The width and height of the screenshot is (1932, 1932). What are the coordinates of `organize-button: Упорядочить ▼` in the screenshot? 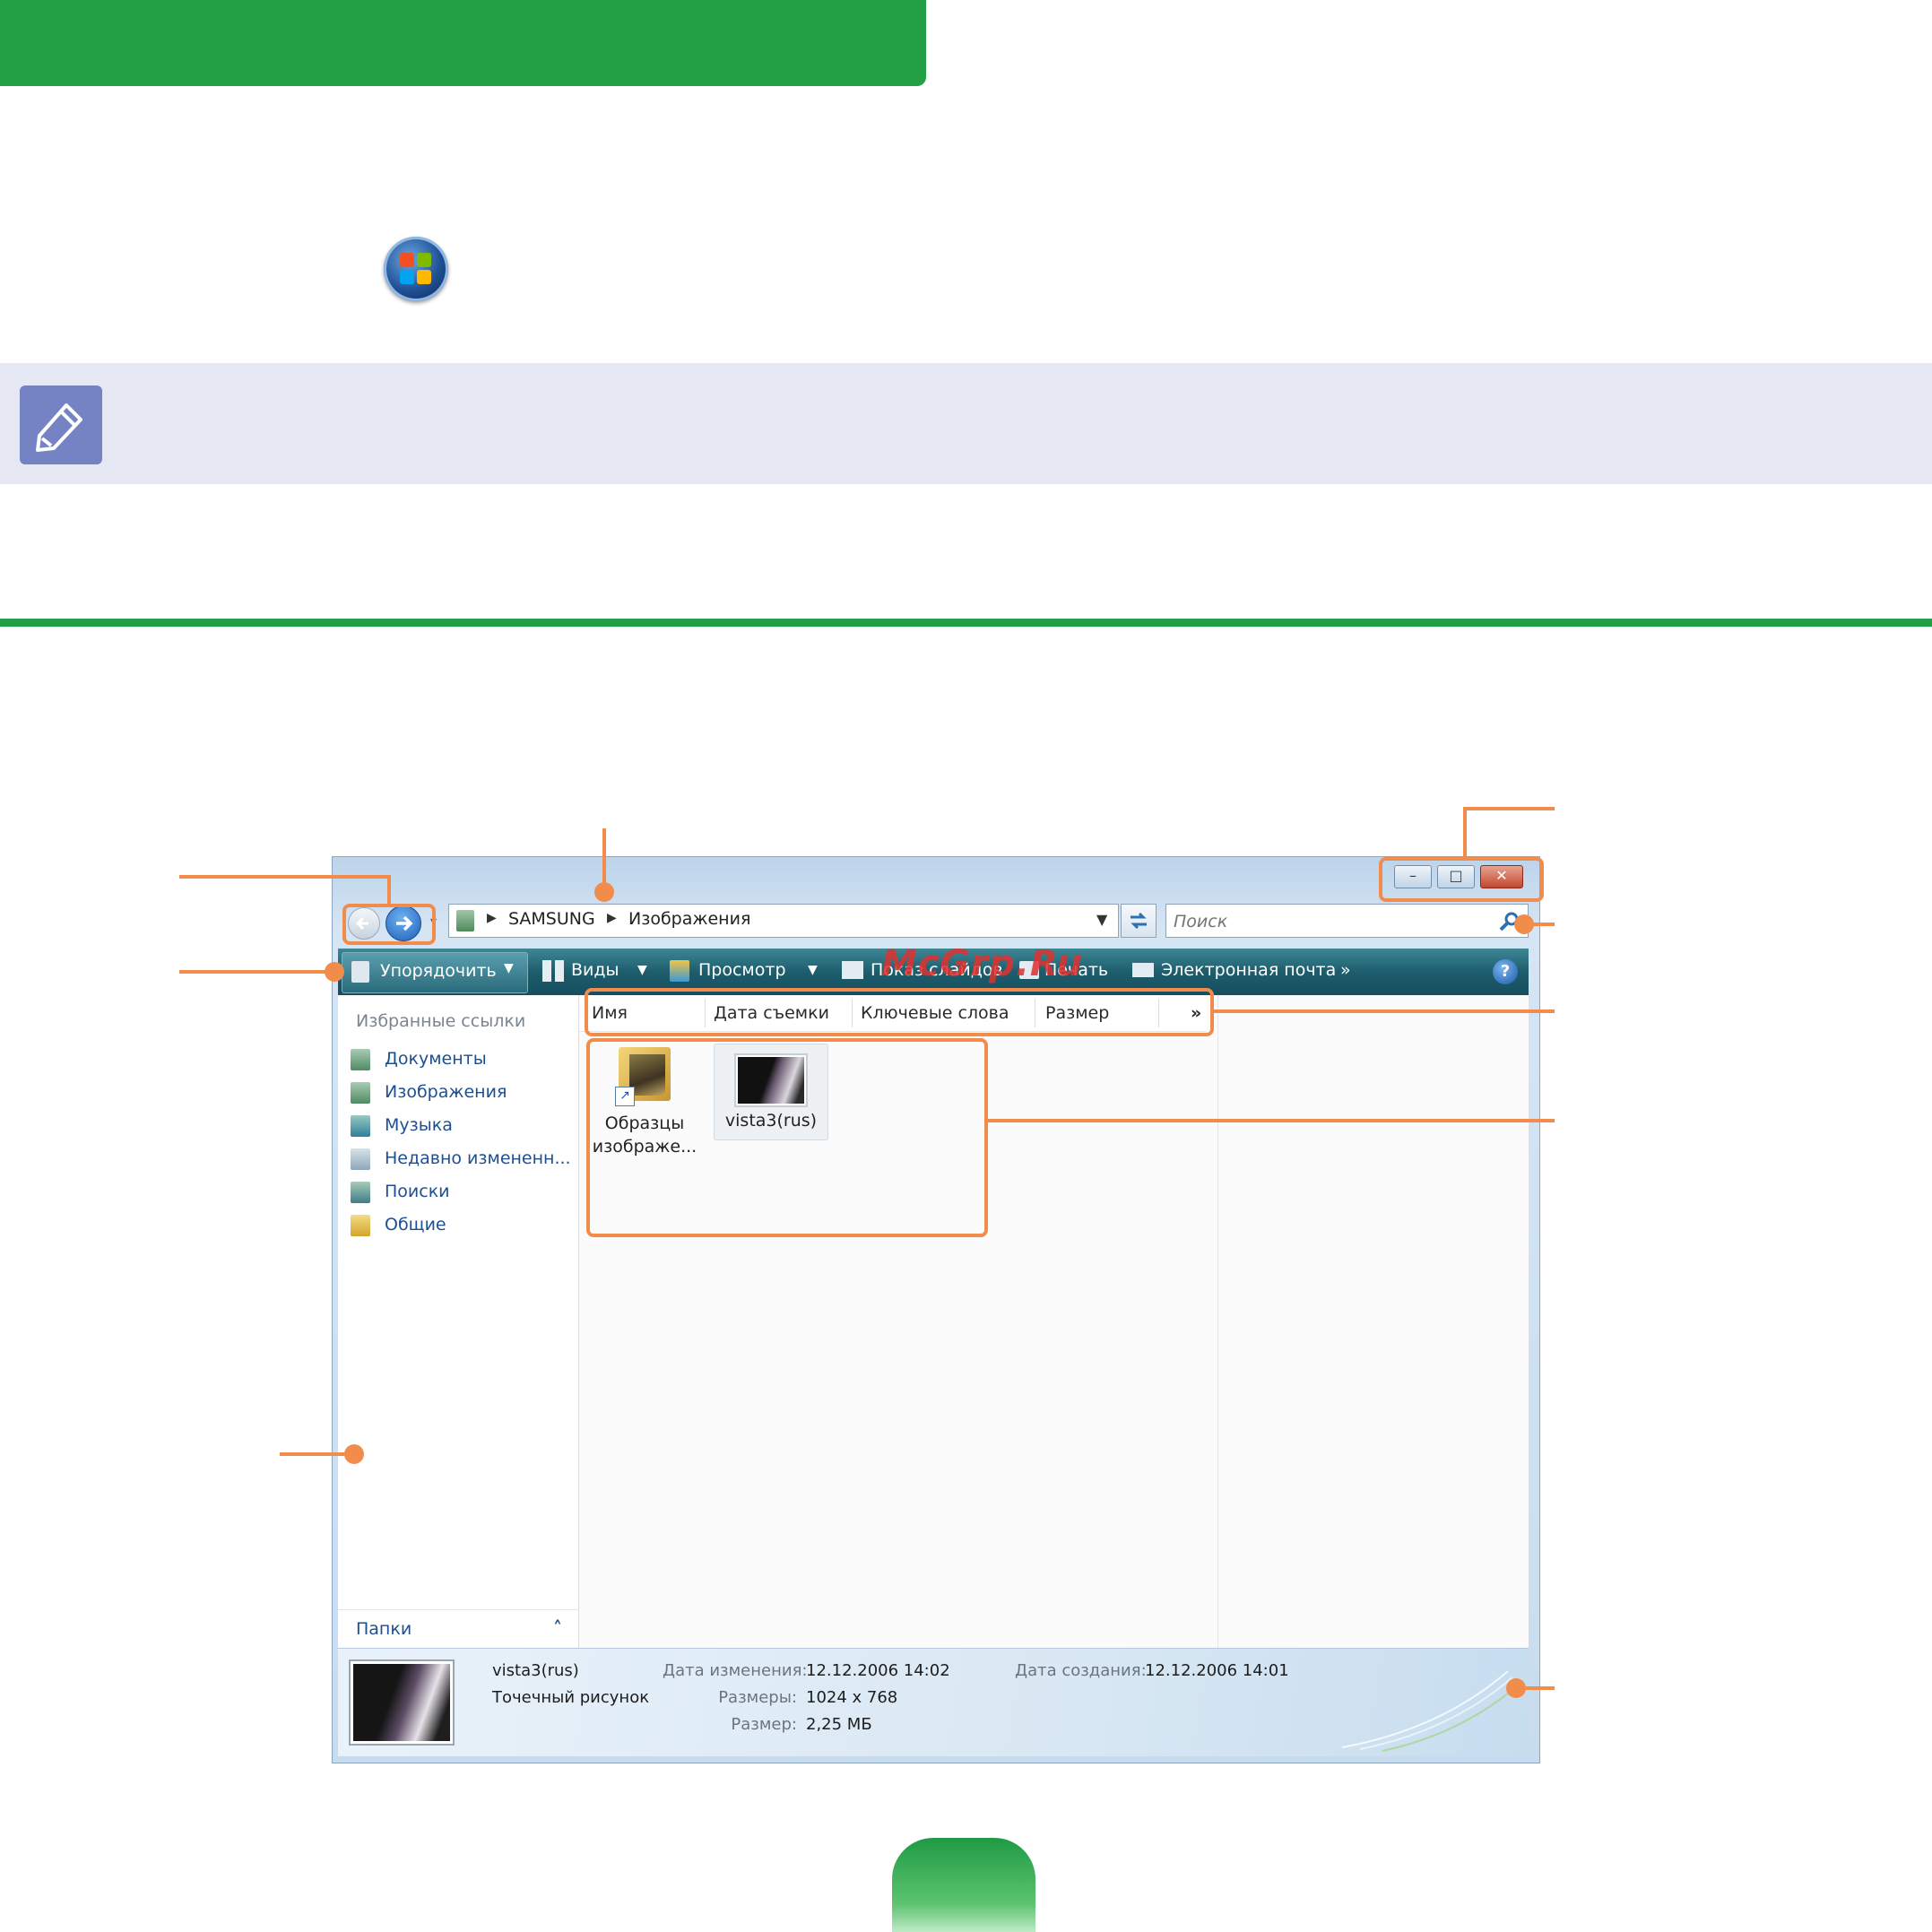 It's located at (435, 972).